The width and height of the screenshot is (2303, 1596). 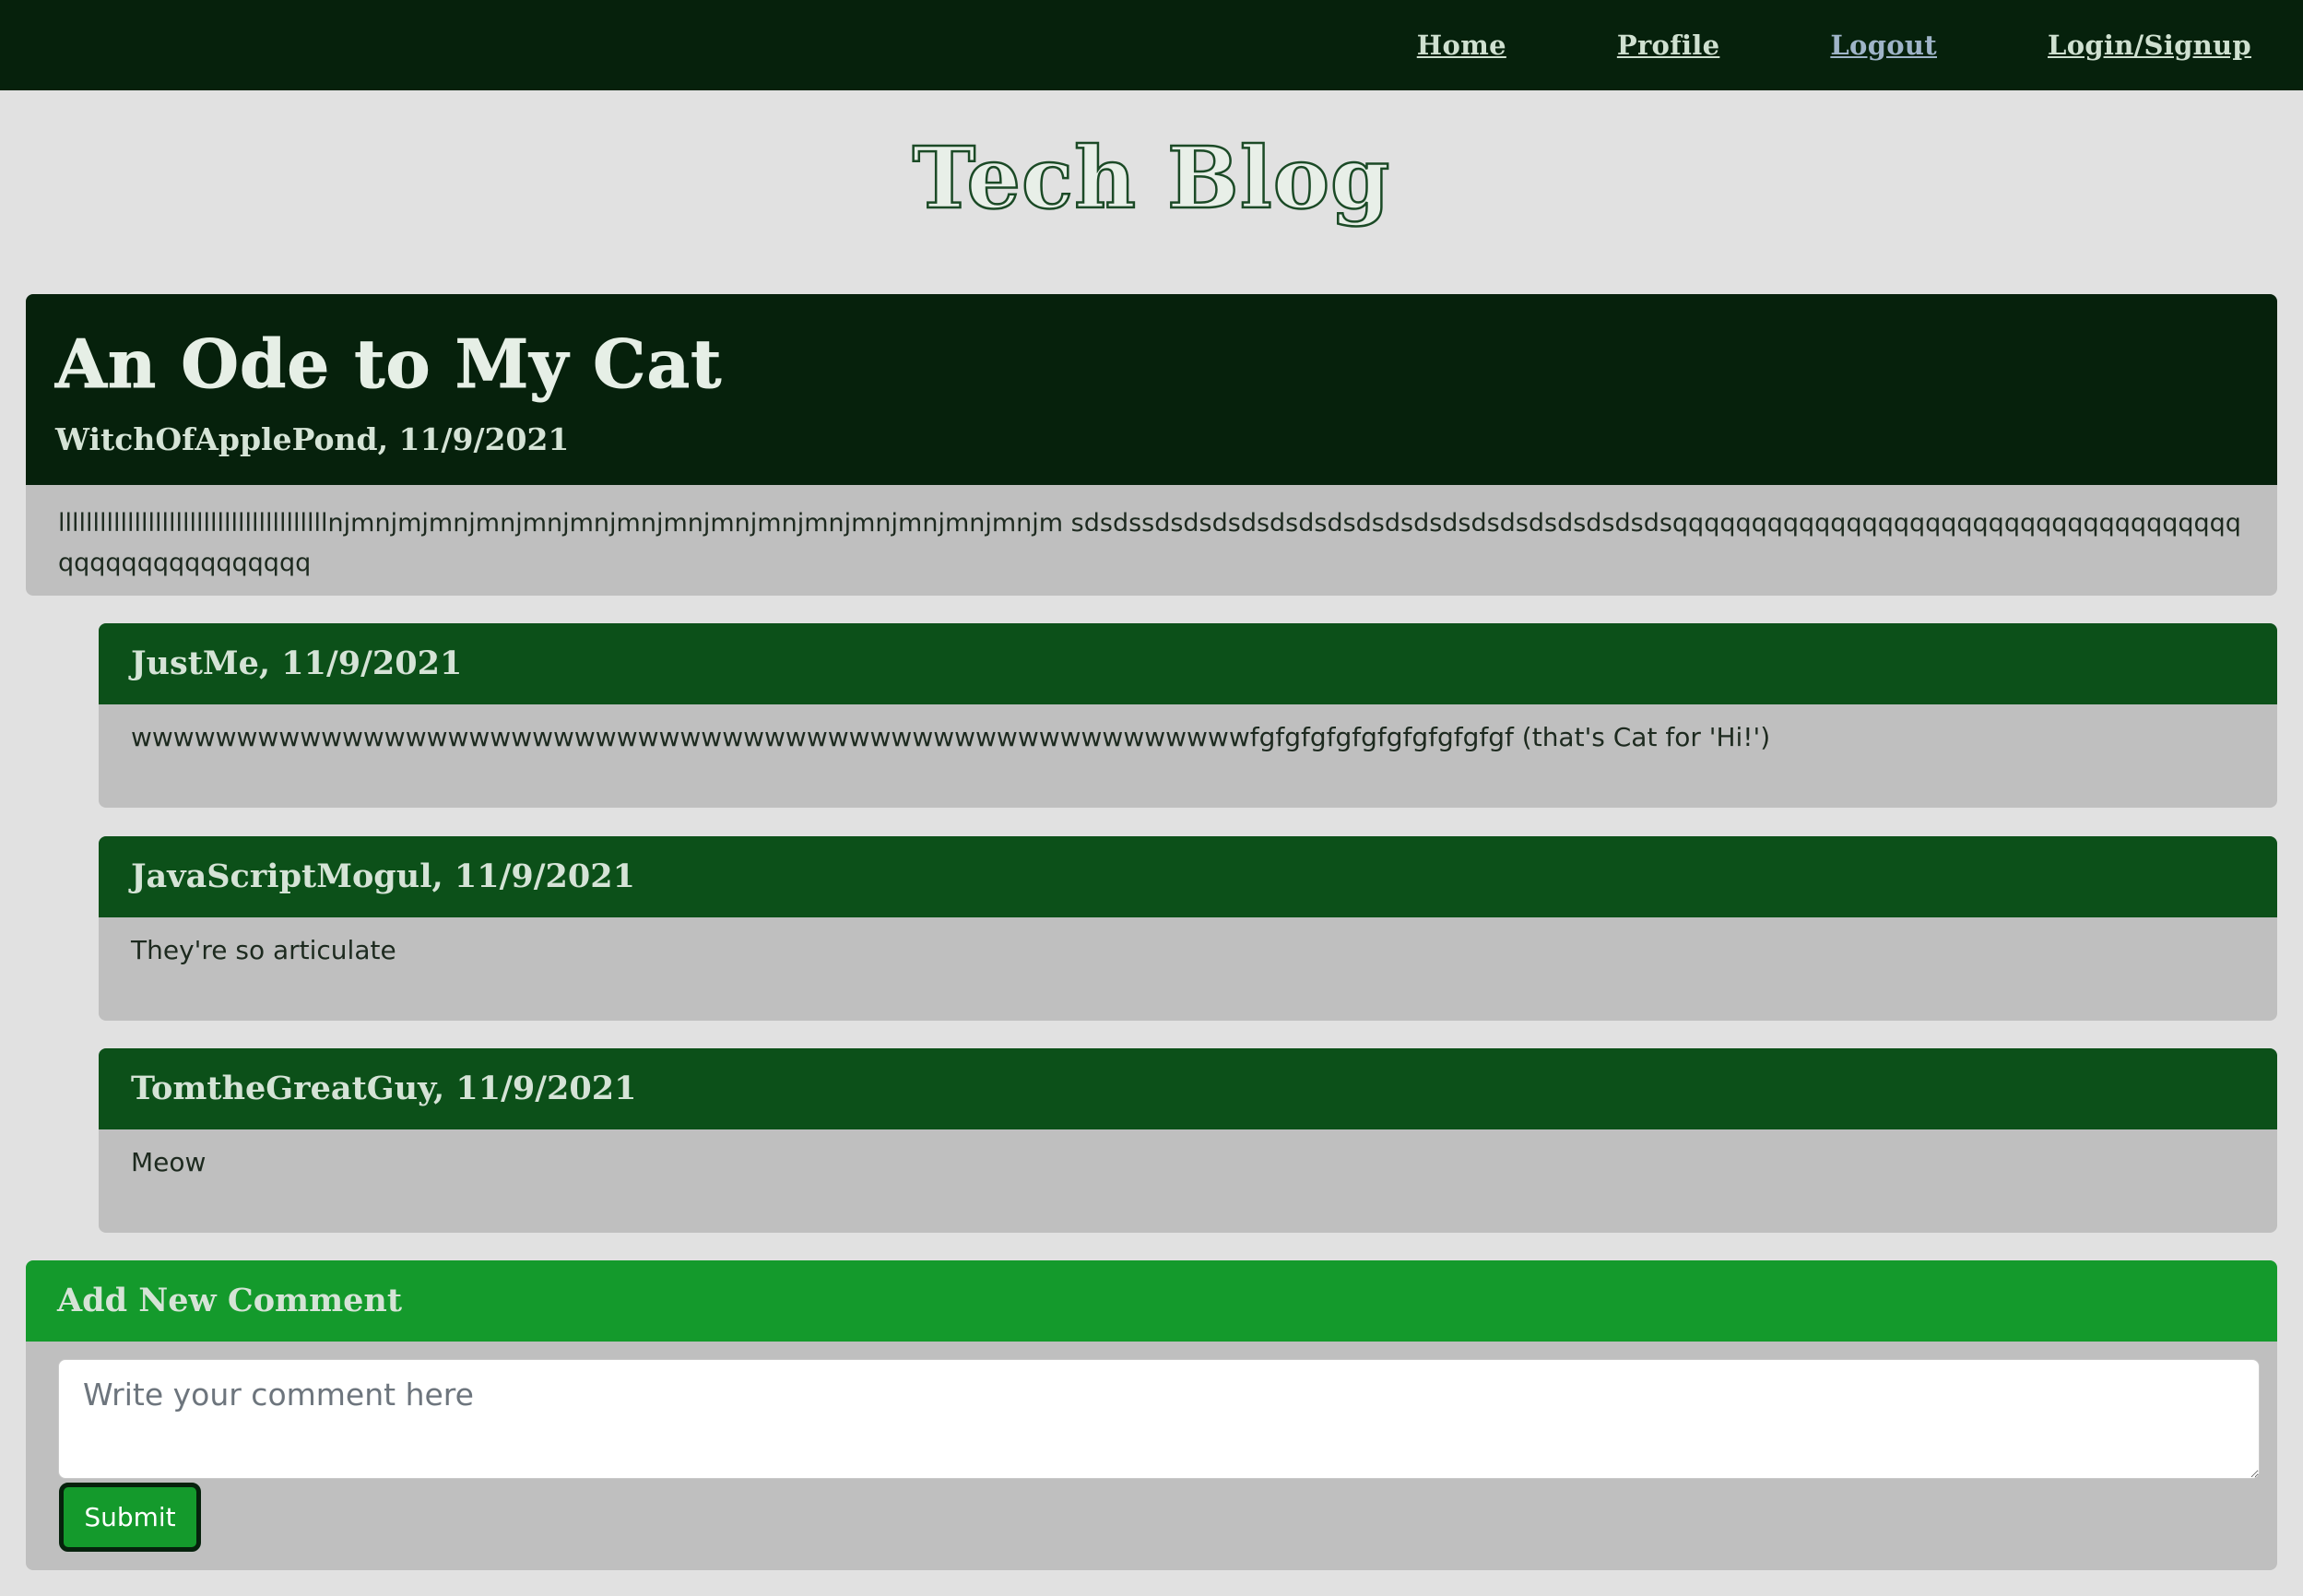 I want to click on post-title: An Ode to My Cat, so click(x=389, y=364).